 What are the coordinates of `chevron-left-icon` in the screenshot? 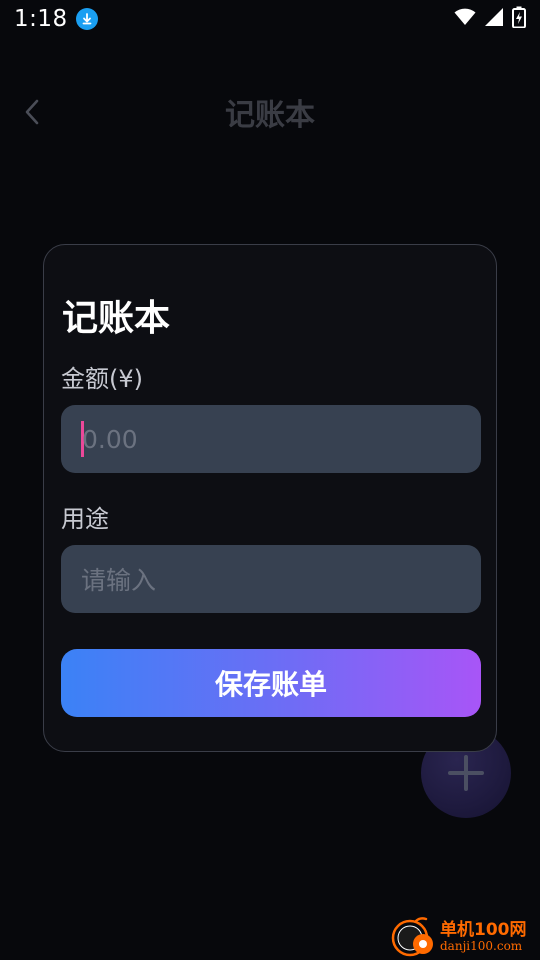 It's located at (32, 112).